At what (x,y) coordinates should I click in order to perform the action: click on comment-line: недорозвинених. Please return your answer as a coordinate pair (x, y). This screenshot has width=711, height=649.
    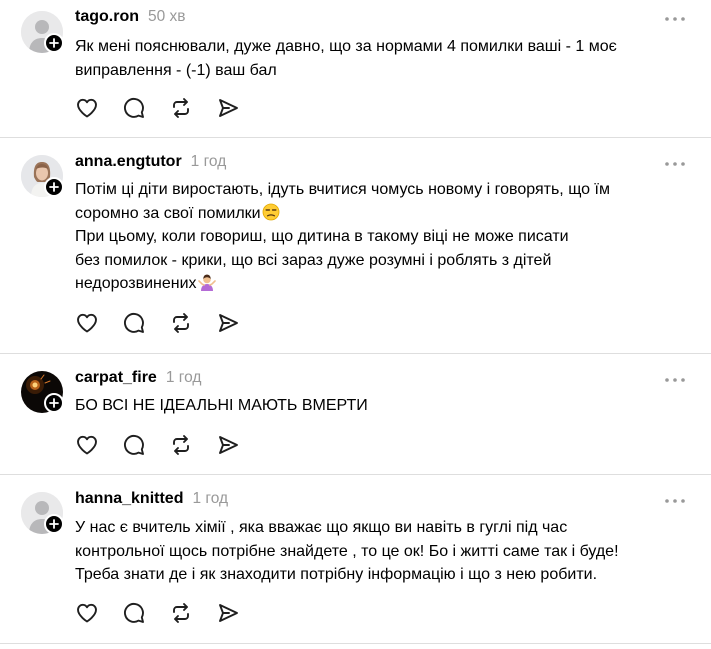
    Looking at the image, I should click on (385, 284).